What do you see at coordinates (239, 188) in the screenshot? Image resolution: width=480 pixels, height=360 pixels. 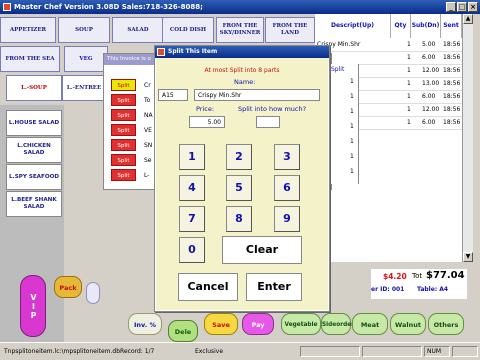 I see `keypad-5: 5` at bounding box center [239, 188].